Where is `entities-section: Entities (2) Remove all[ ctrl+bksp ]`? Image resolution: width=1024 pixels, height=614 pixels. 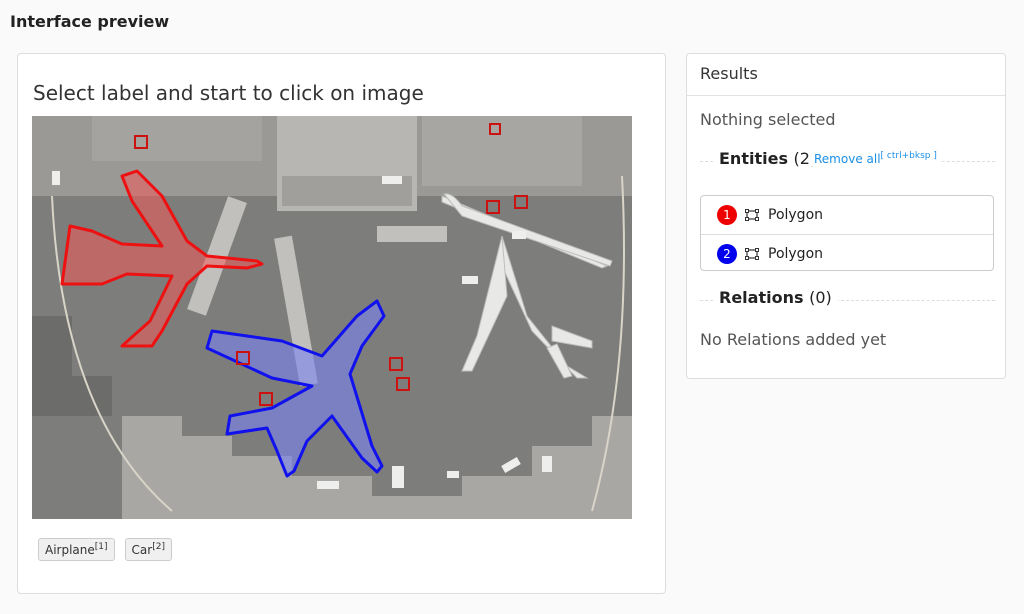
entities-section: Entities (2) Remove all[ ctrl+bksp ] is located at coordinates (847, 161).